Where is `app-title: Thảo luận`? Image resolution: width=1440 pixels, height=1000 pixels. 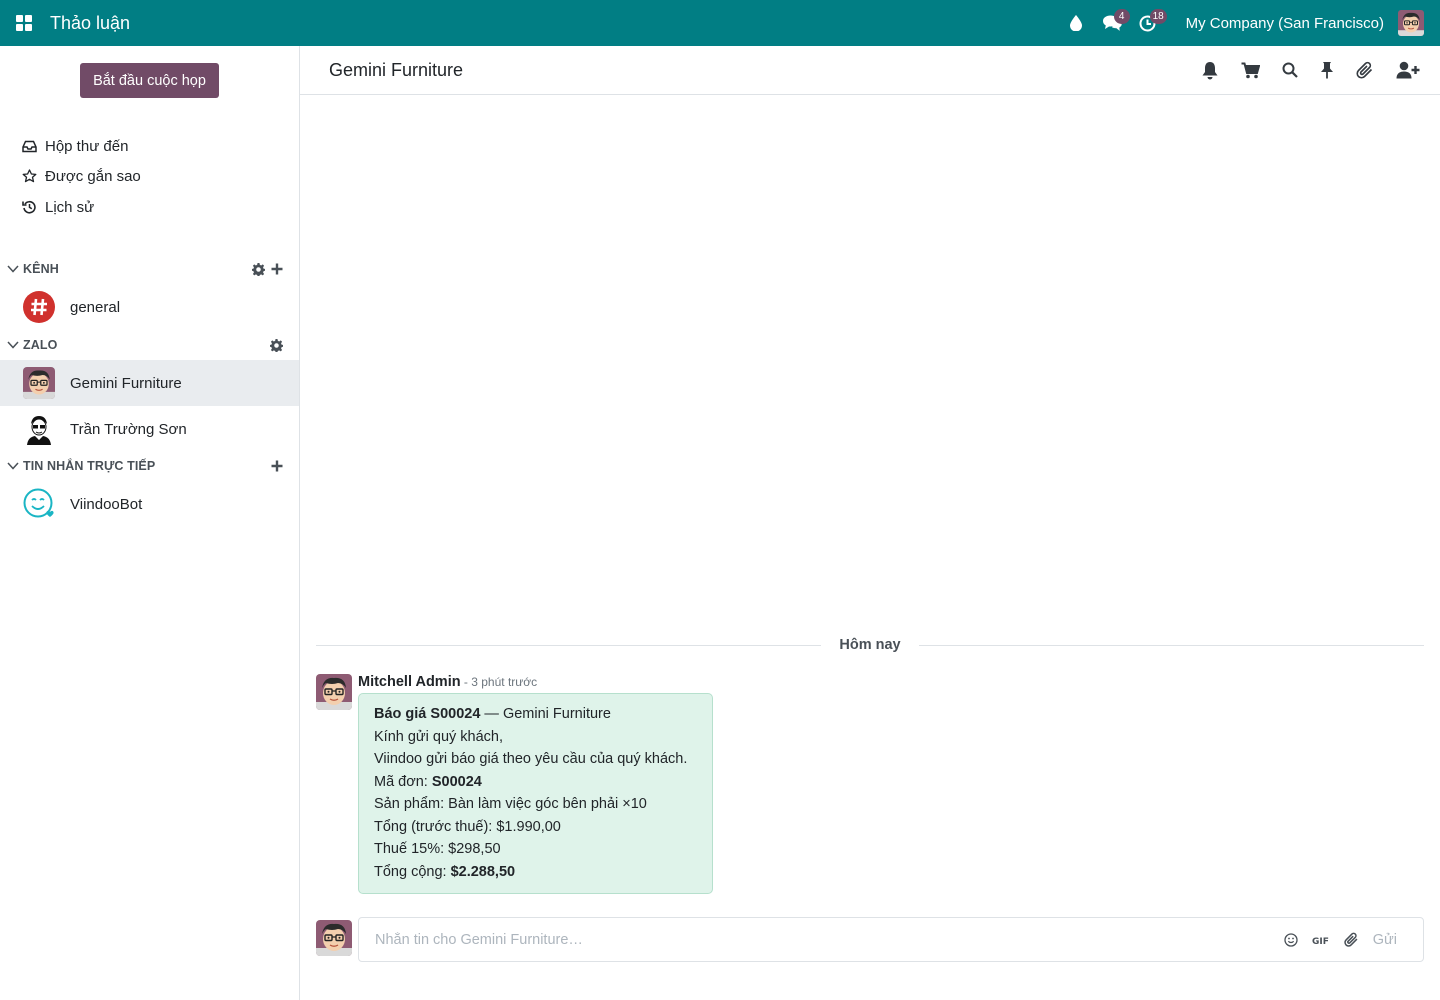
app-title: Thảo luận is located at coordinates (90, 23).